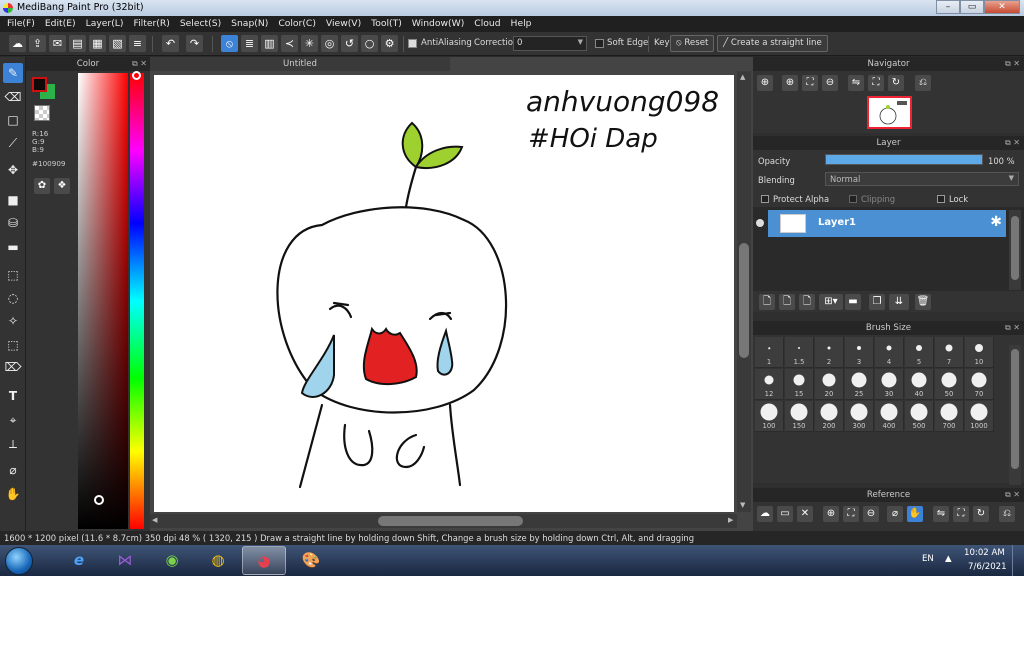 The width and height of the screenshot is (1024, 661). Describe the element at coordinates (923, 302) in the screenshot. I see `trash-icon: 🗑` at that location.